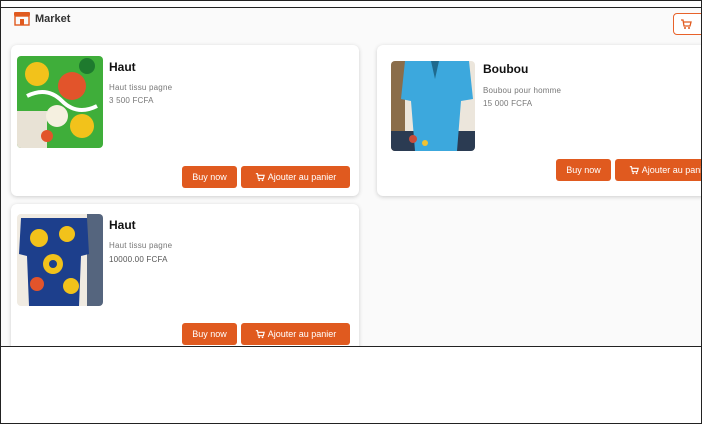  Describe the element at coordinates (138, 259) in the screenshot. I see `product-price: 10000.00 FCFA` at that location.